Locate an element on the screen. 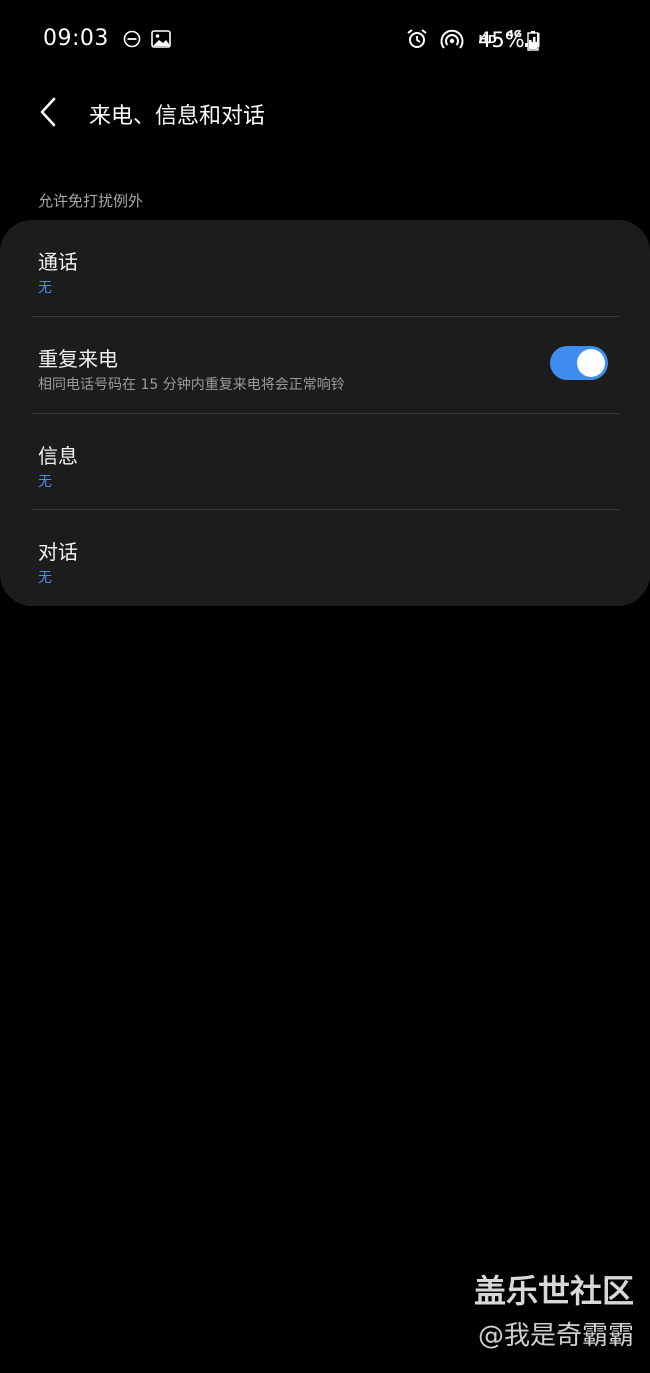  hotspot-icon is located at coordinates (452, 39).